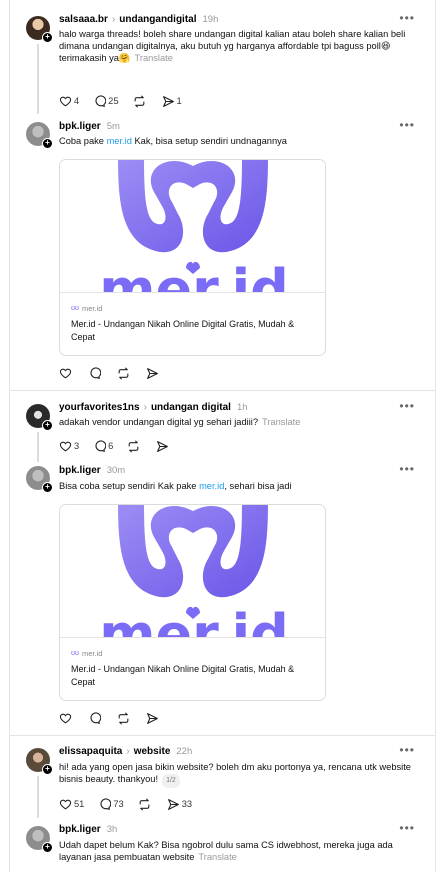  Describe the element at coordinates (90, 751) in the screenshot. I see `username: elissapaquita` at that location.